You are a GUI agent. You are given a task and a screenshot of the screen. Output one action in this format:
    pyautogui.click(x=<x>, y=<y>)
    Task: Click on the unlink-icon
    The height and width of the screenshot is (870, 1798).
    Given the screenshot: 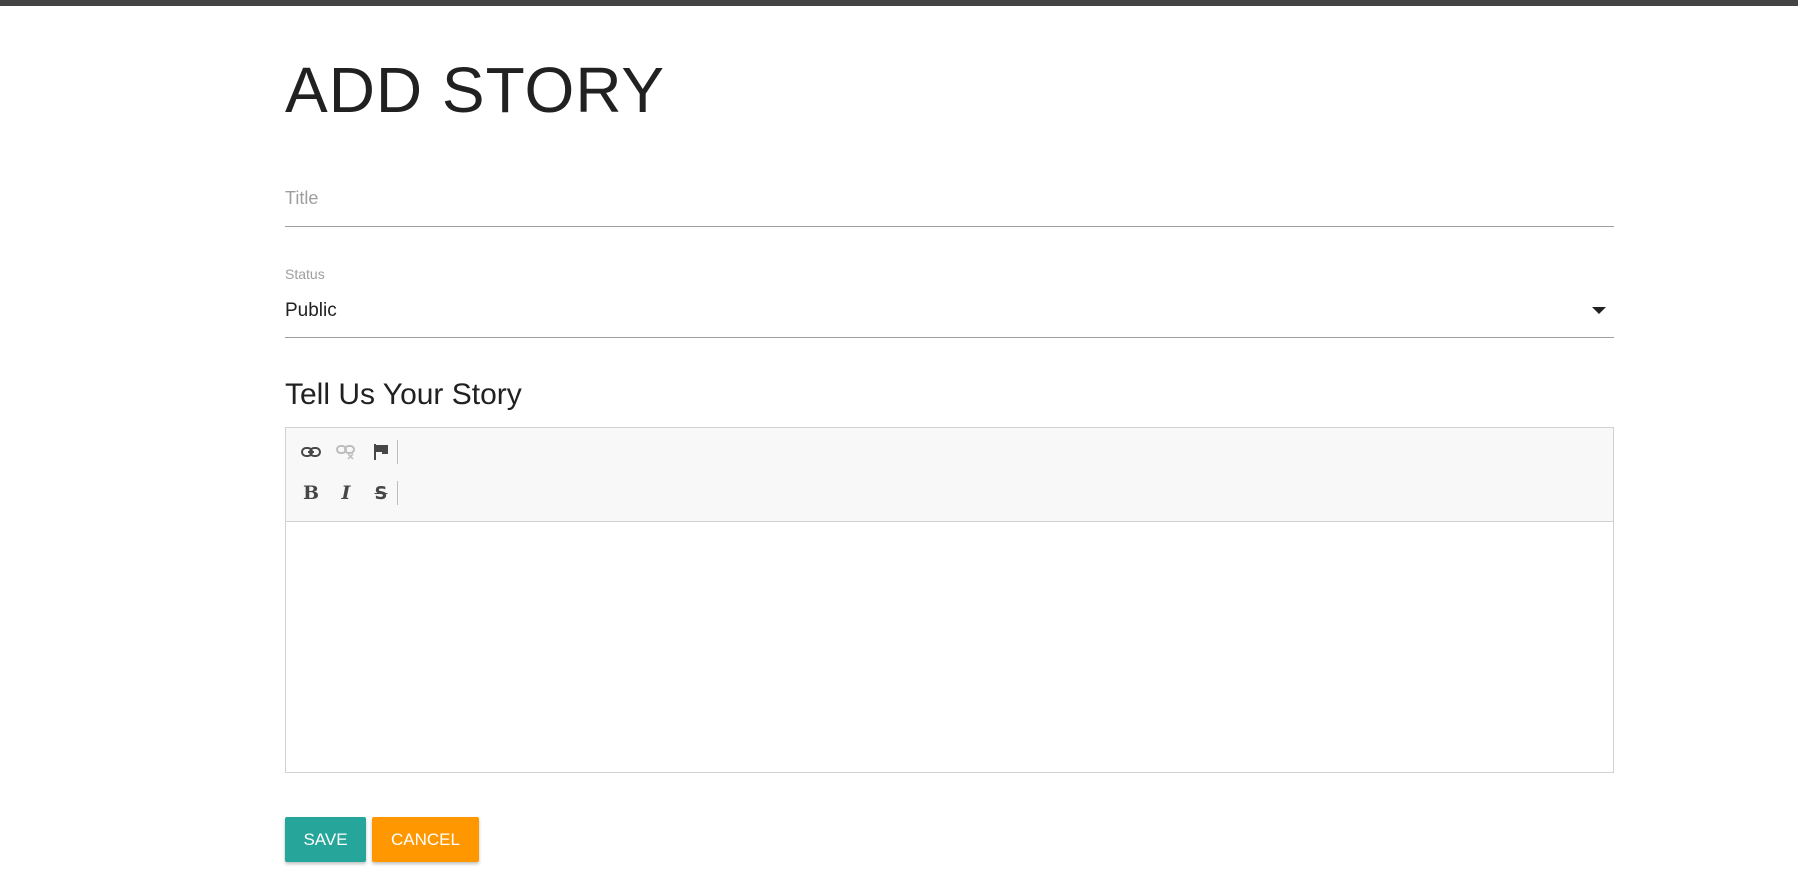 What is the action you would take?
    pyautogui.click(x=345, y=452)
    